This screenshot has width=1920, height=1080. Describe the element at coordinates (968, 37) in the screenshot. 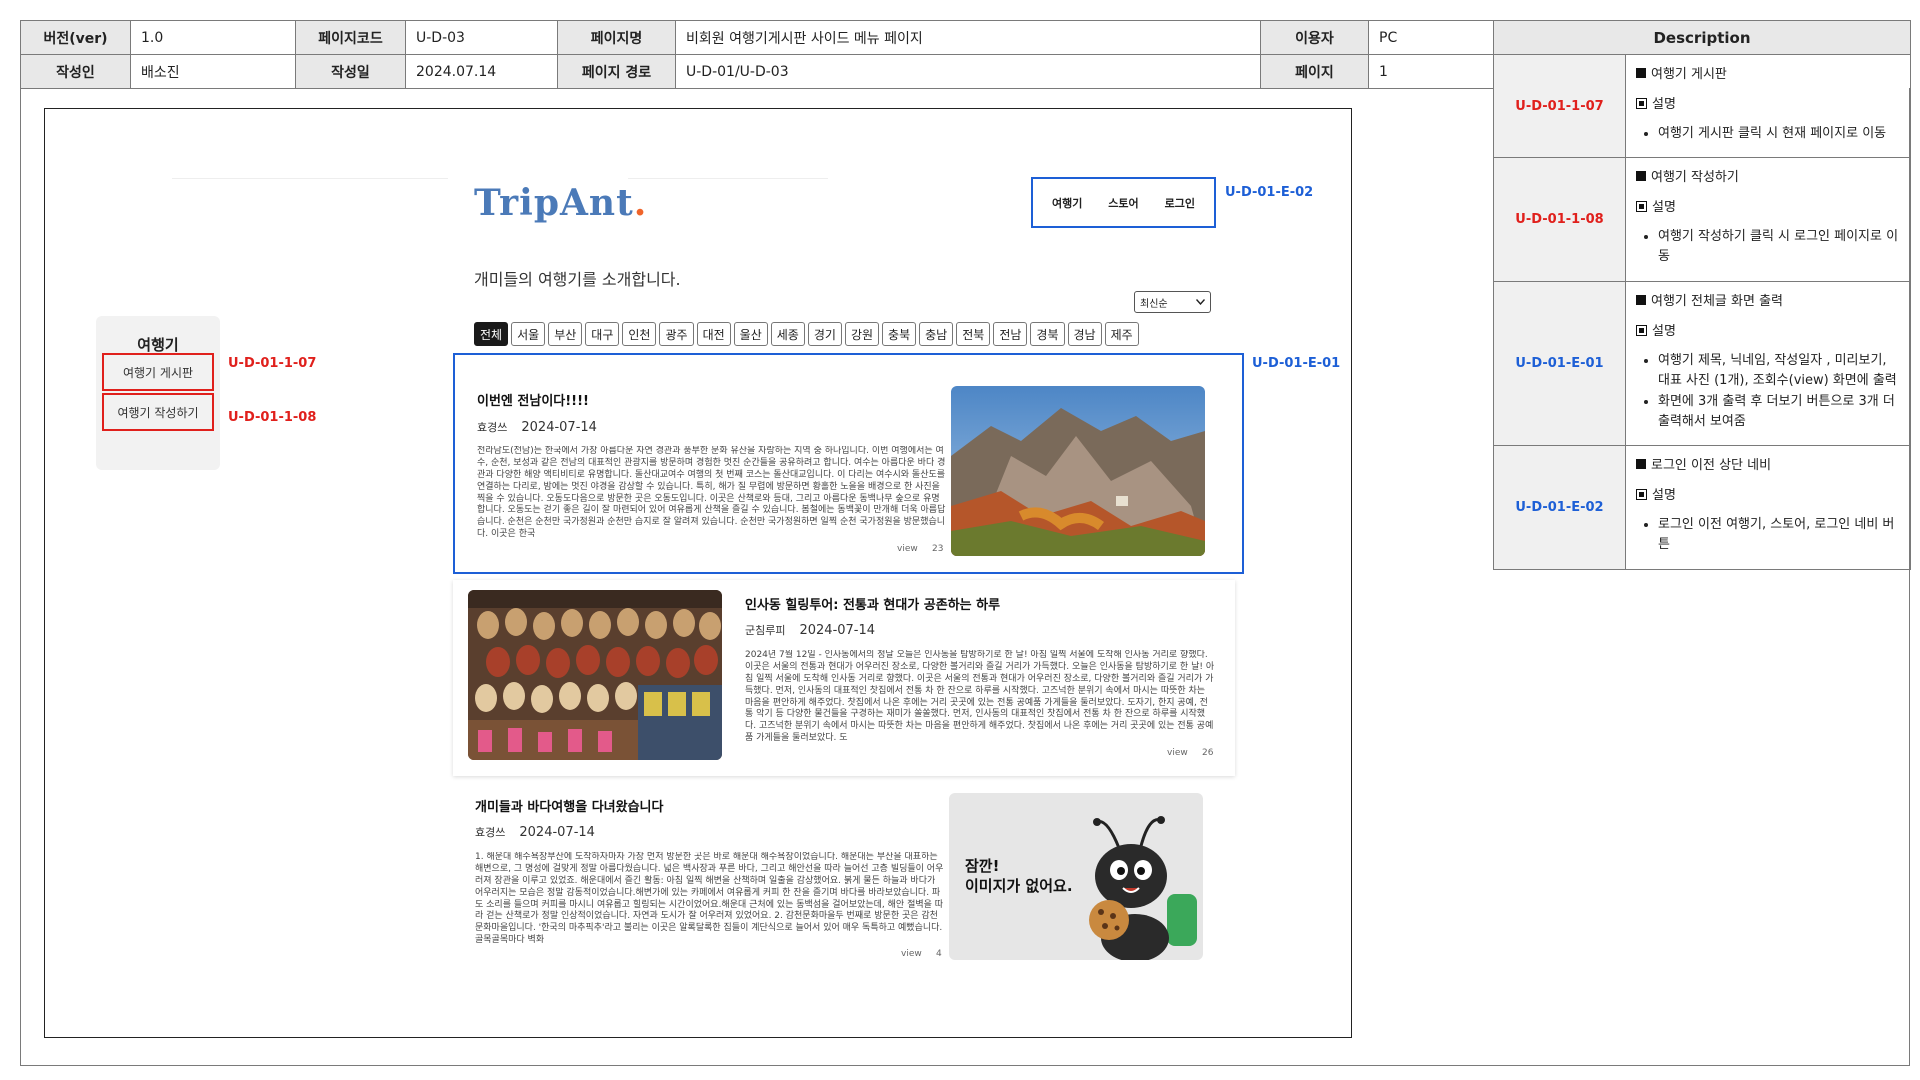

I see `page-name-value: 비회원 여행기게시판 사이드 메뉴 페이지` at that location.